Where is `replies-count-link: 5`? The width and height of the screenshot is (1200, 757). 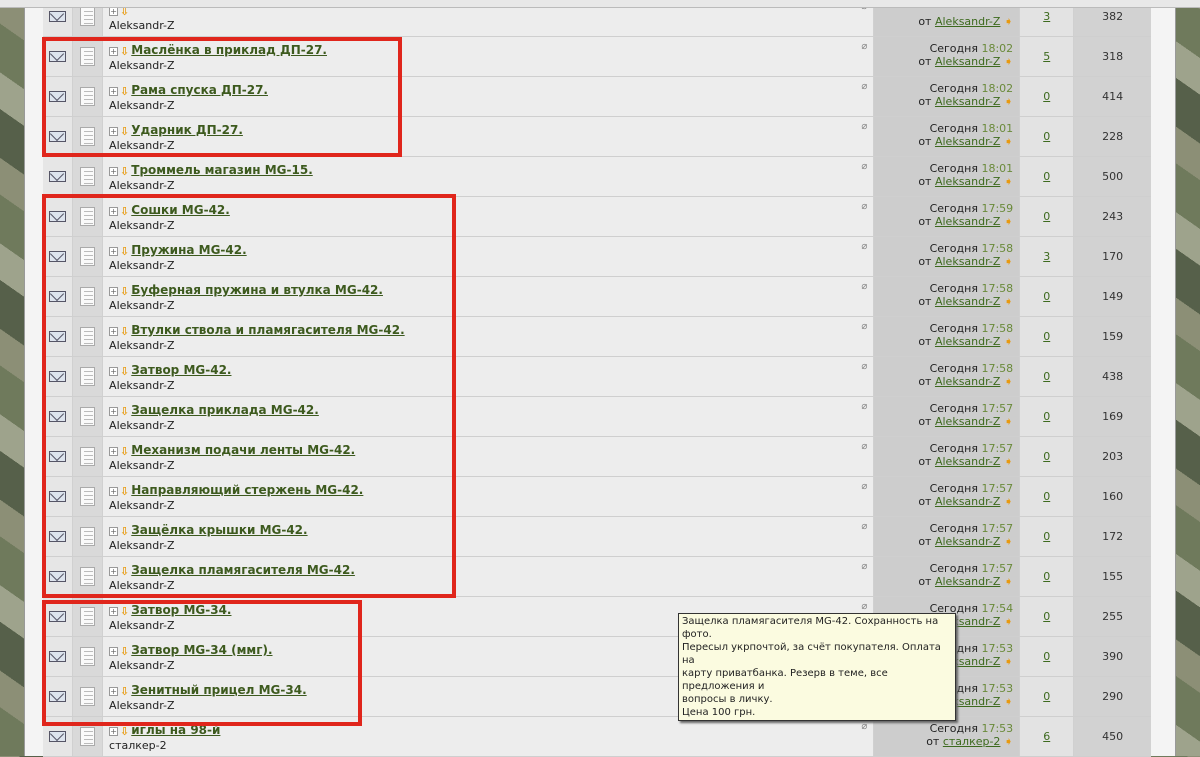
replies-count-link: 5 is located at coordinates (1046, 56).